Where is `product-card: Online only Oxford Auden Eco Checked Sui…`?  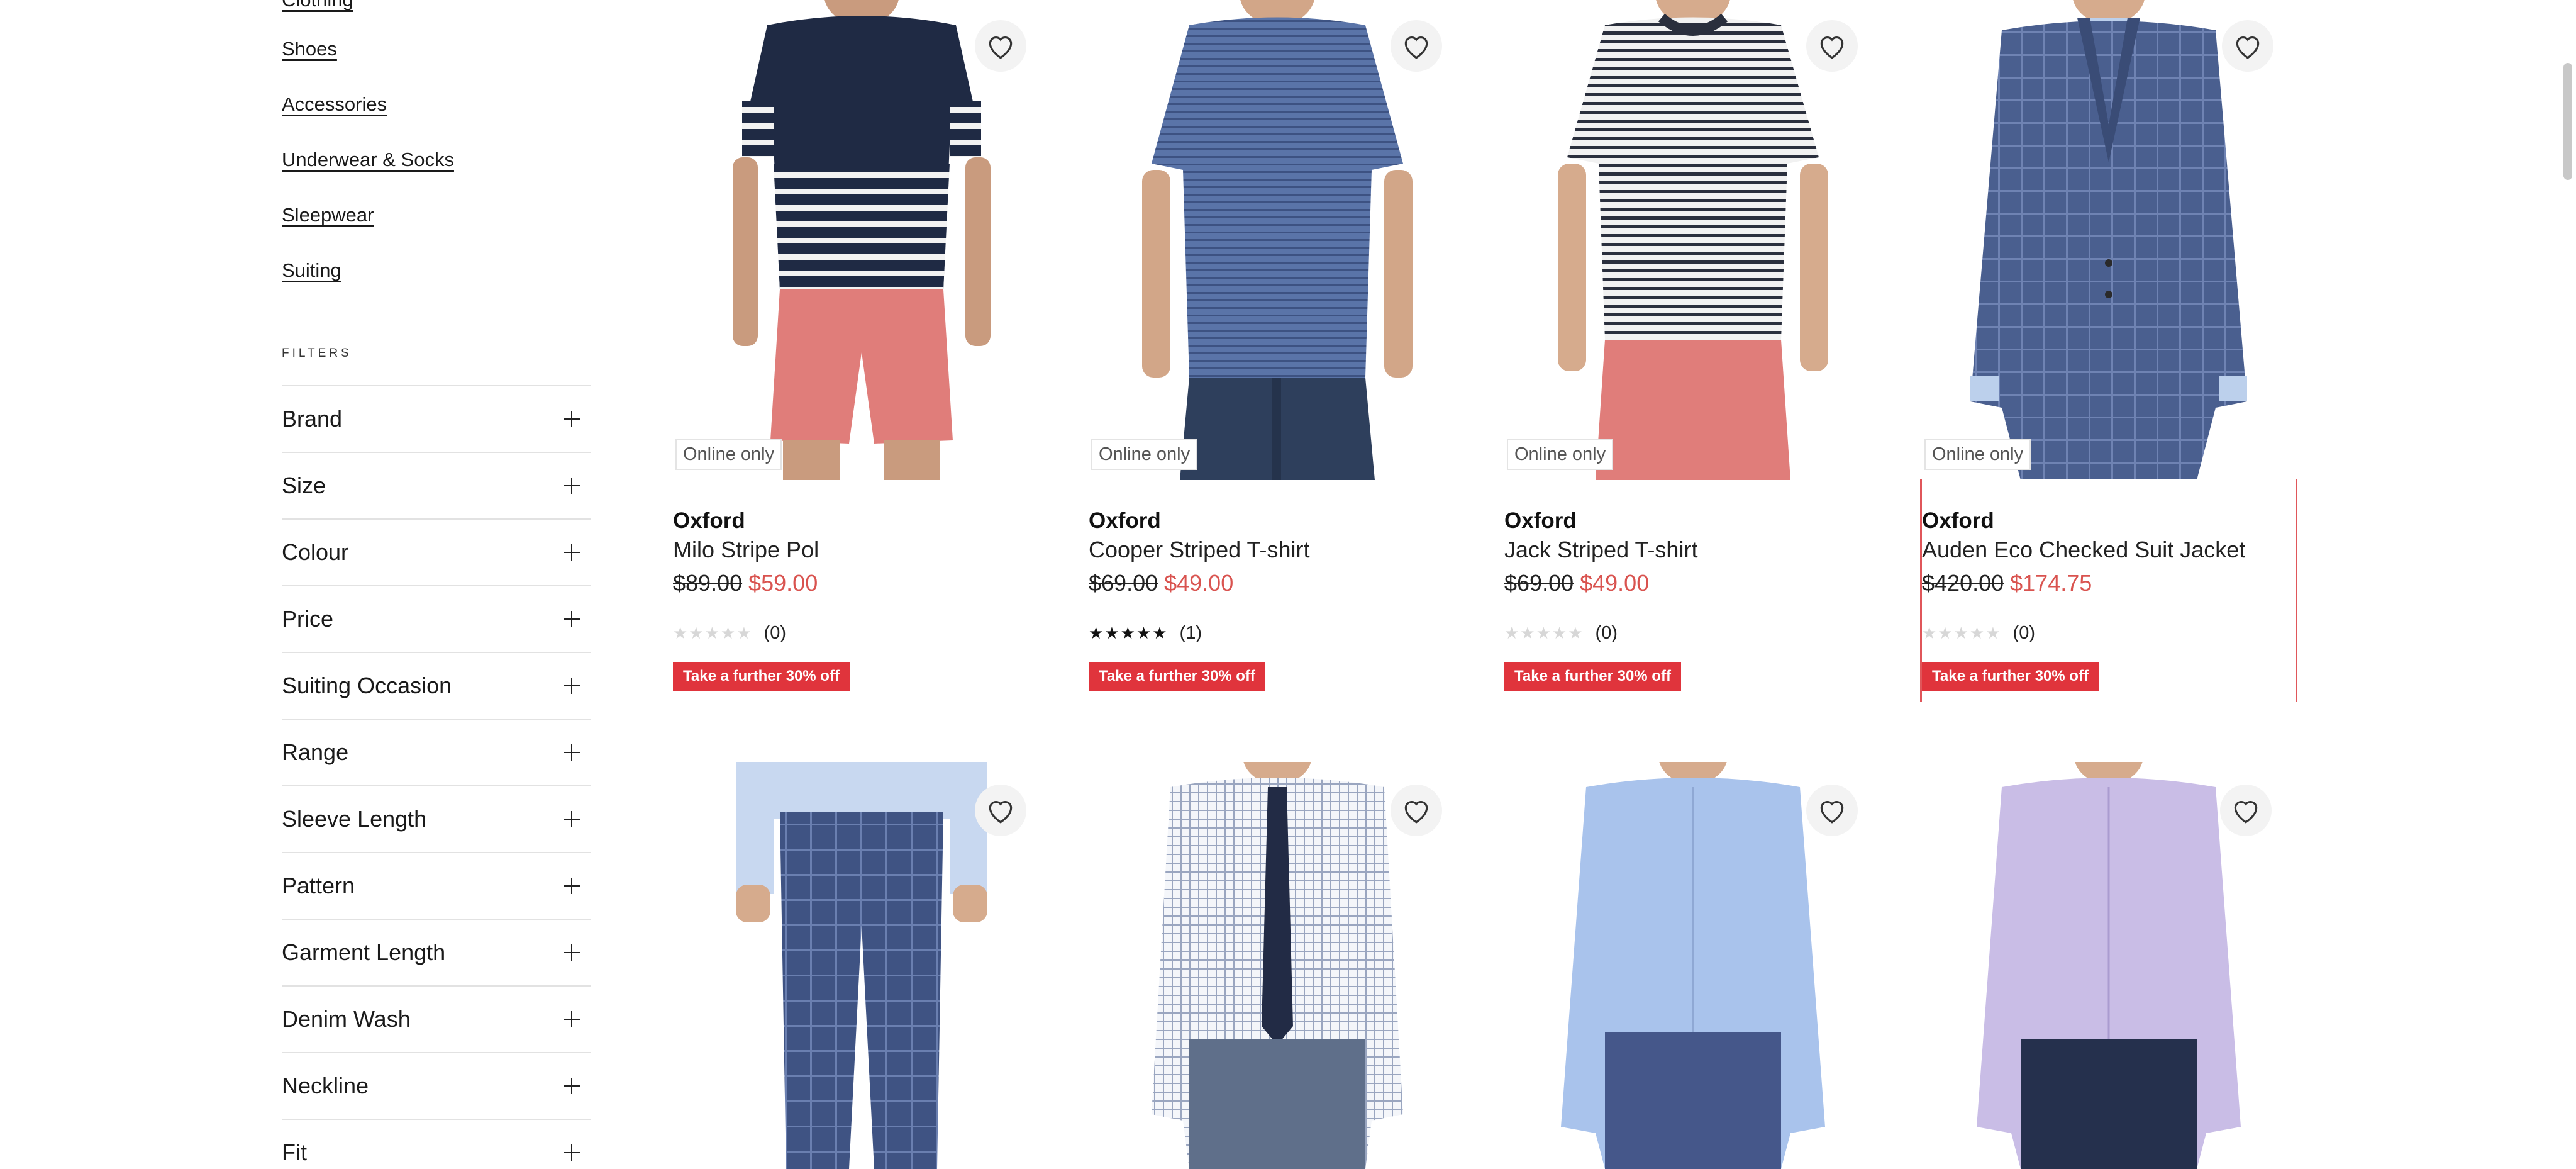
product-card: Online only Oxford Auden Eco Checked Sui… is located at coordinates (2108, 351).